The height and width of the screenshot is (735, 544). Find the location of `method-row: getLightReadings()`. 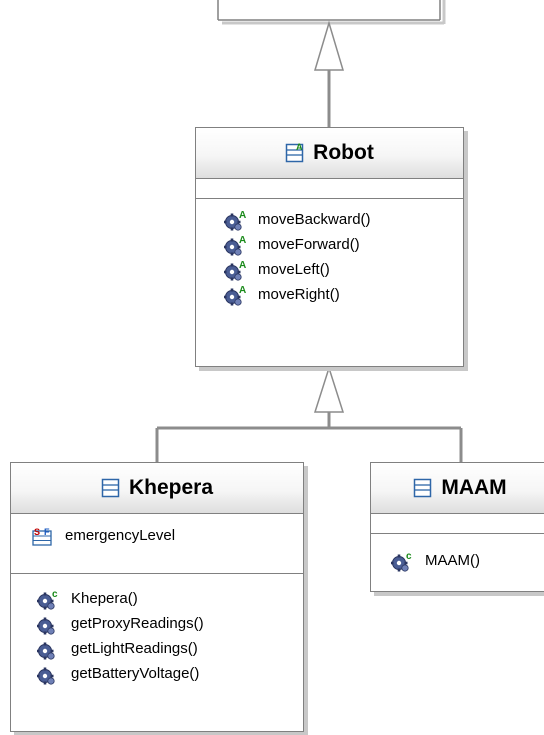

method-row: getLightReadings() is located at coordinates (170, 648).